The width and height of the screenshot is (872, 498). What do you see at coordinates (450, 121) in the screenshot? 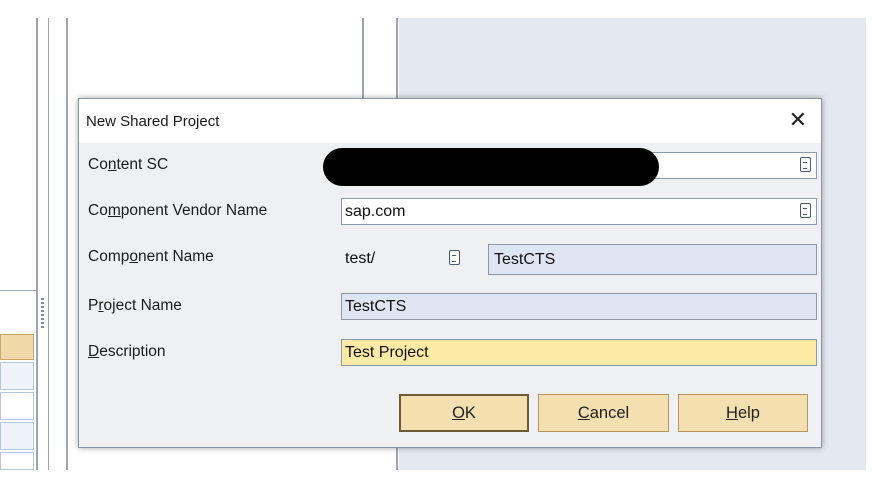
I see `dialog-titlebar: New Shared Project ✕` at bounding box center [450, 121].